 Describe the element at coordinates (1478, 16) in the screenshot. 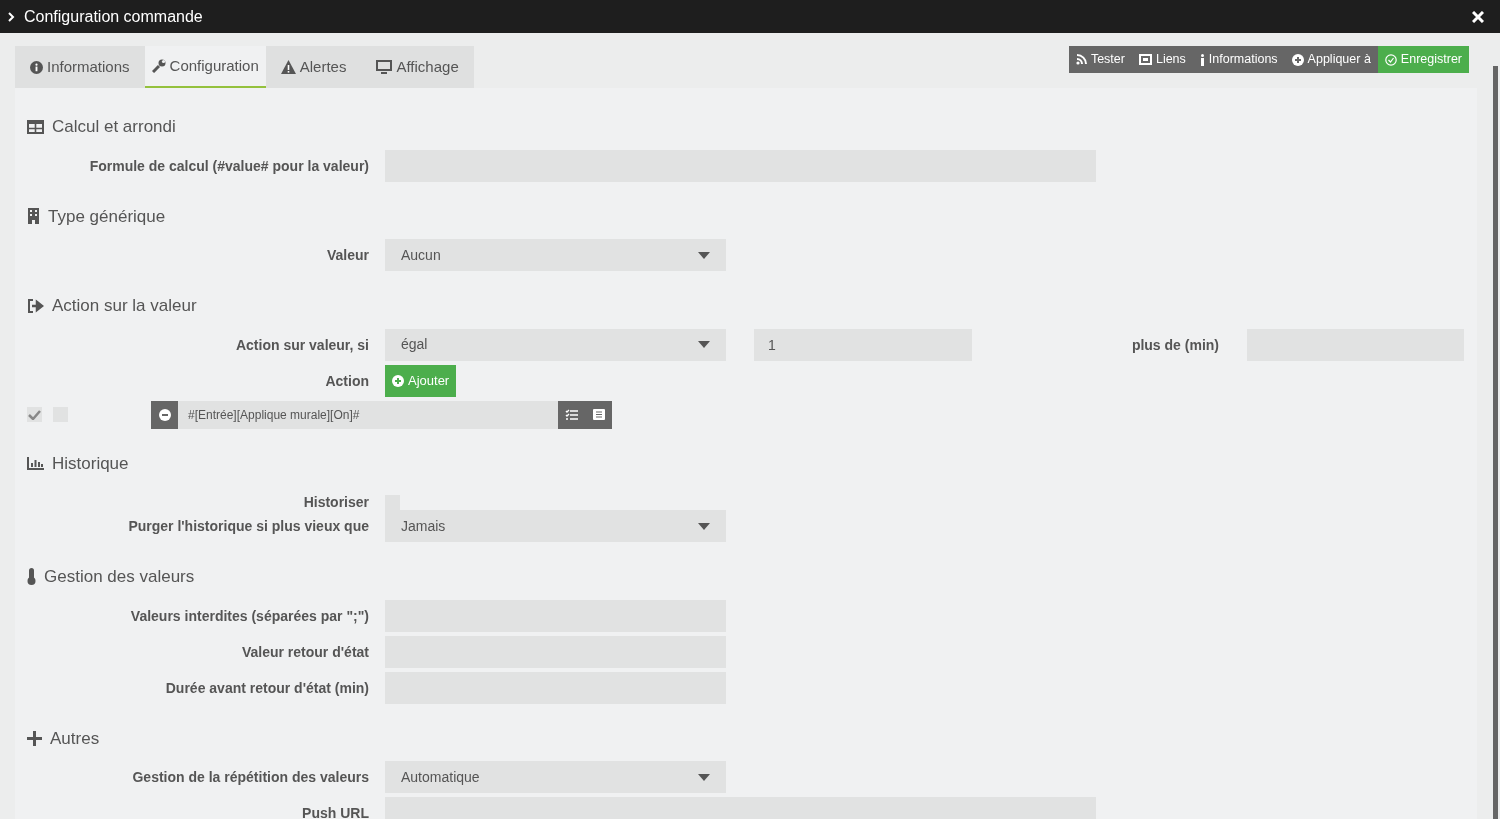

I see `close-icon` at that location.